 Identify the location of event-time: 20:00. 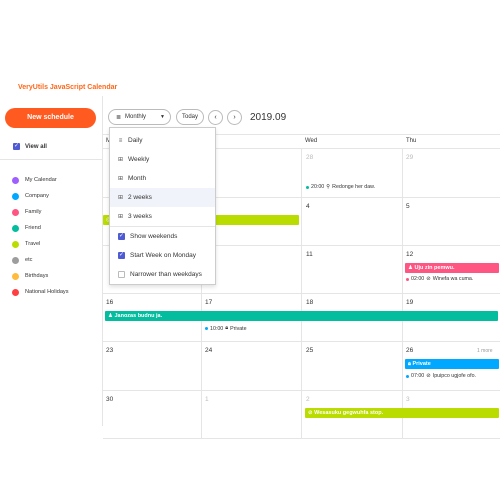
(318, 187).